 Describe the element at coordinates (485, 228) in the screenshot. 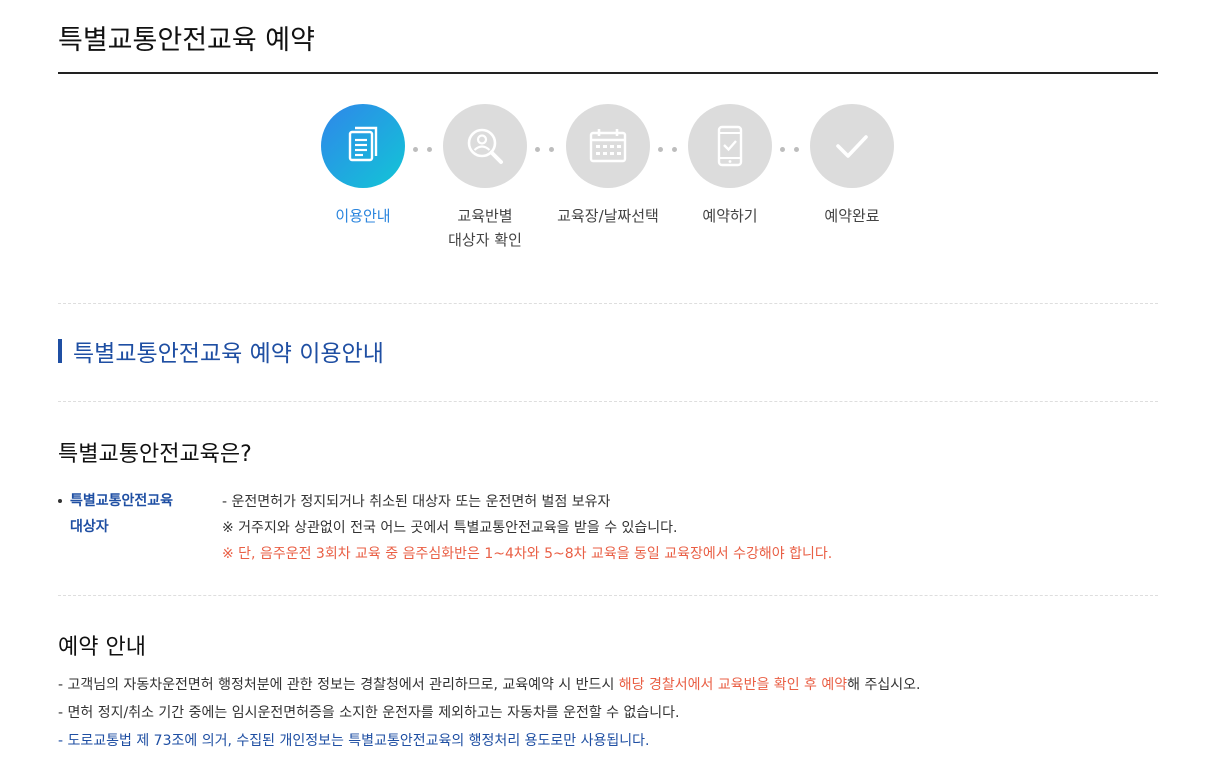

I see `step-2-label: 교육반별 대상자 확인` at that location.